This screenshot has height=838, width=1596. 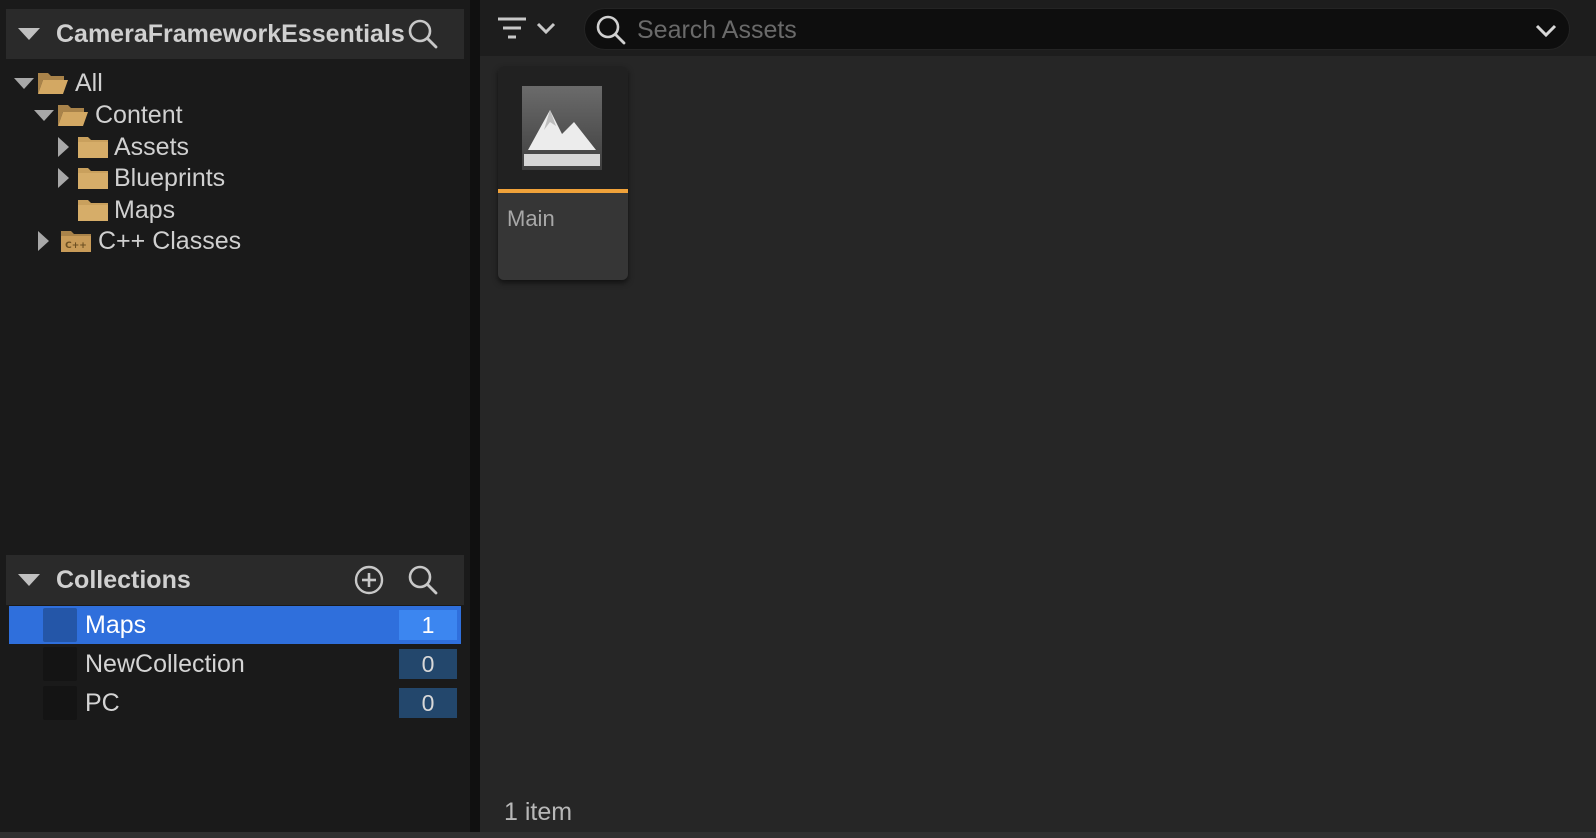 What do you see at coordinates (152, 146) in the screenshot?
I see `tree-item-label: Assets` at bounding box center [152, 146].